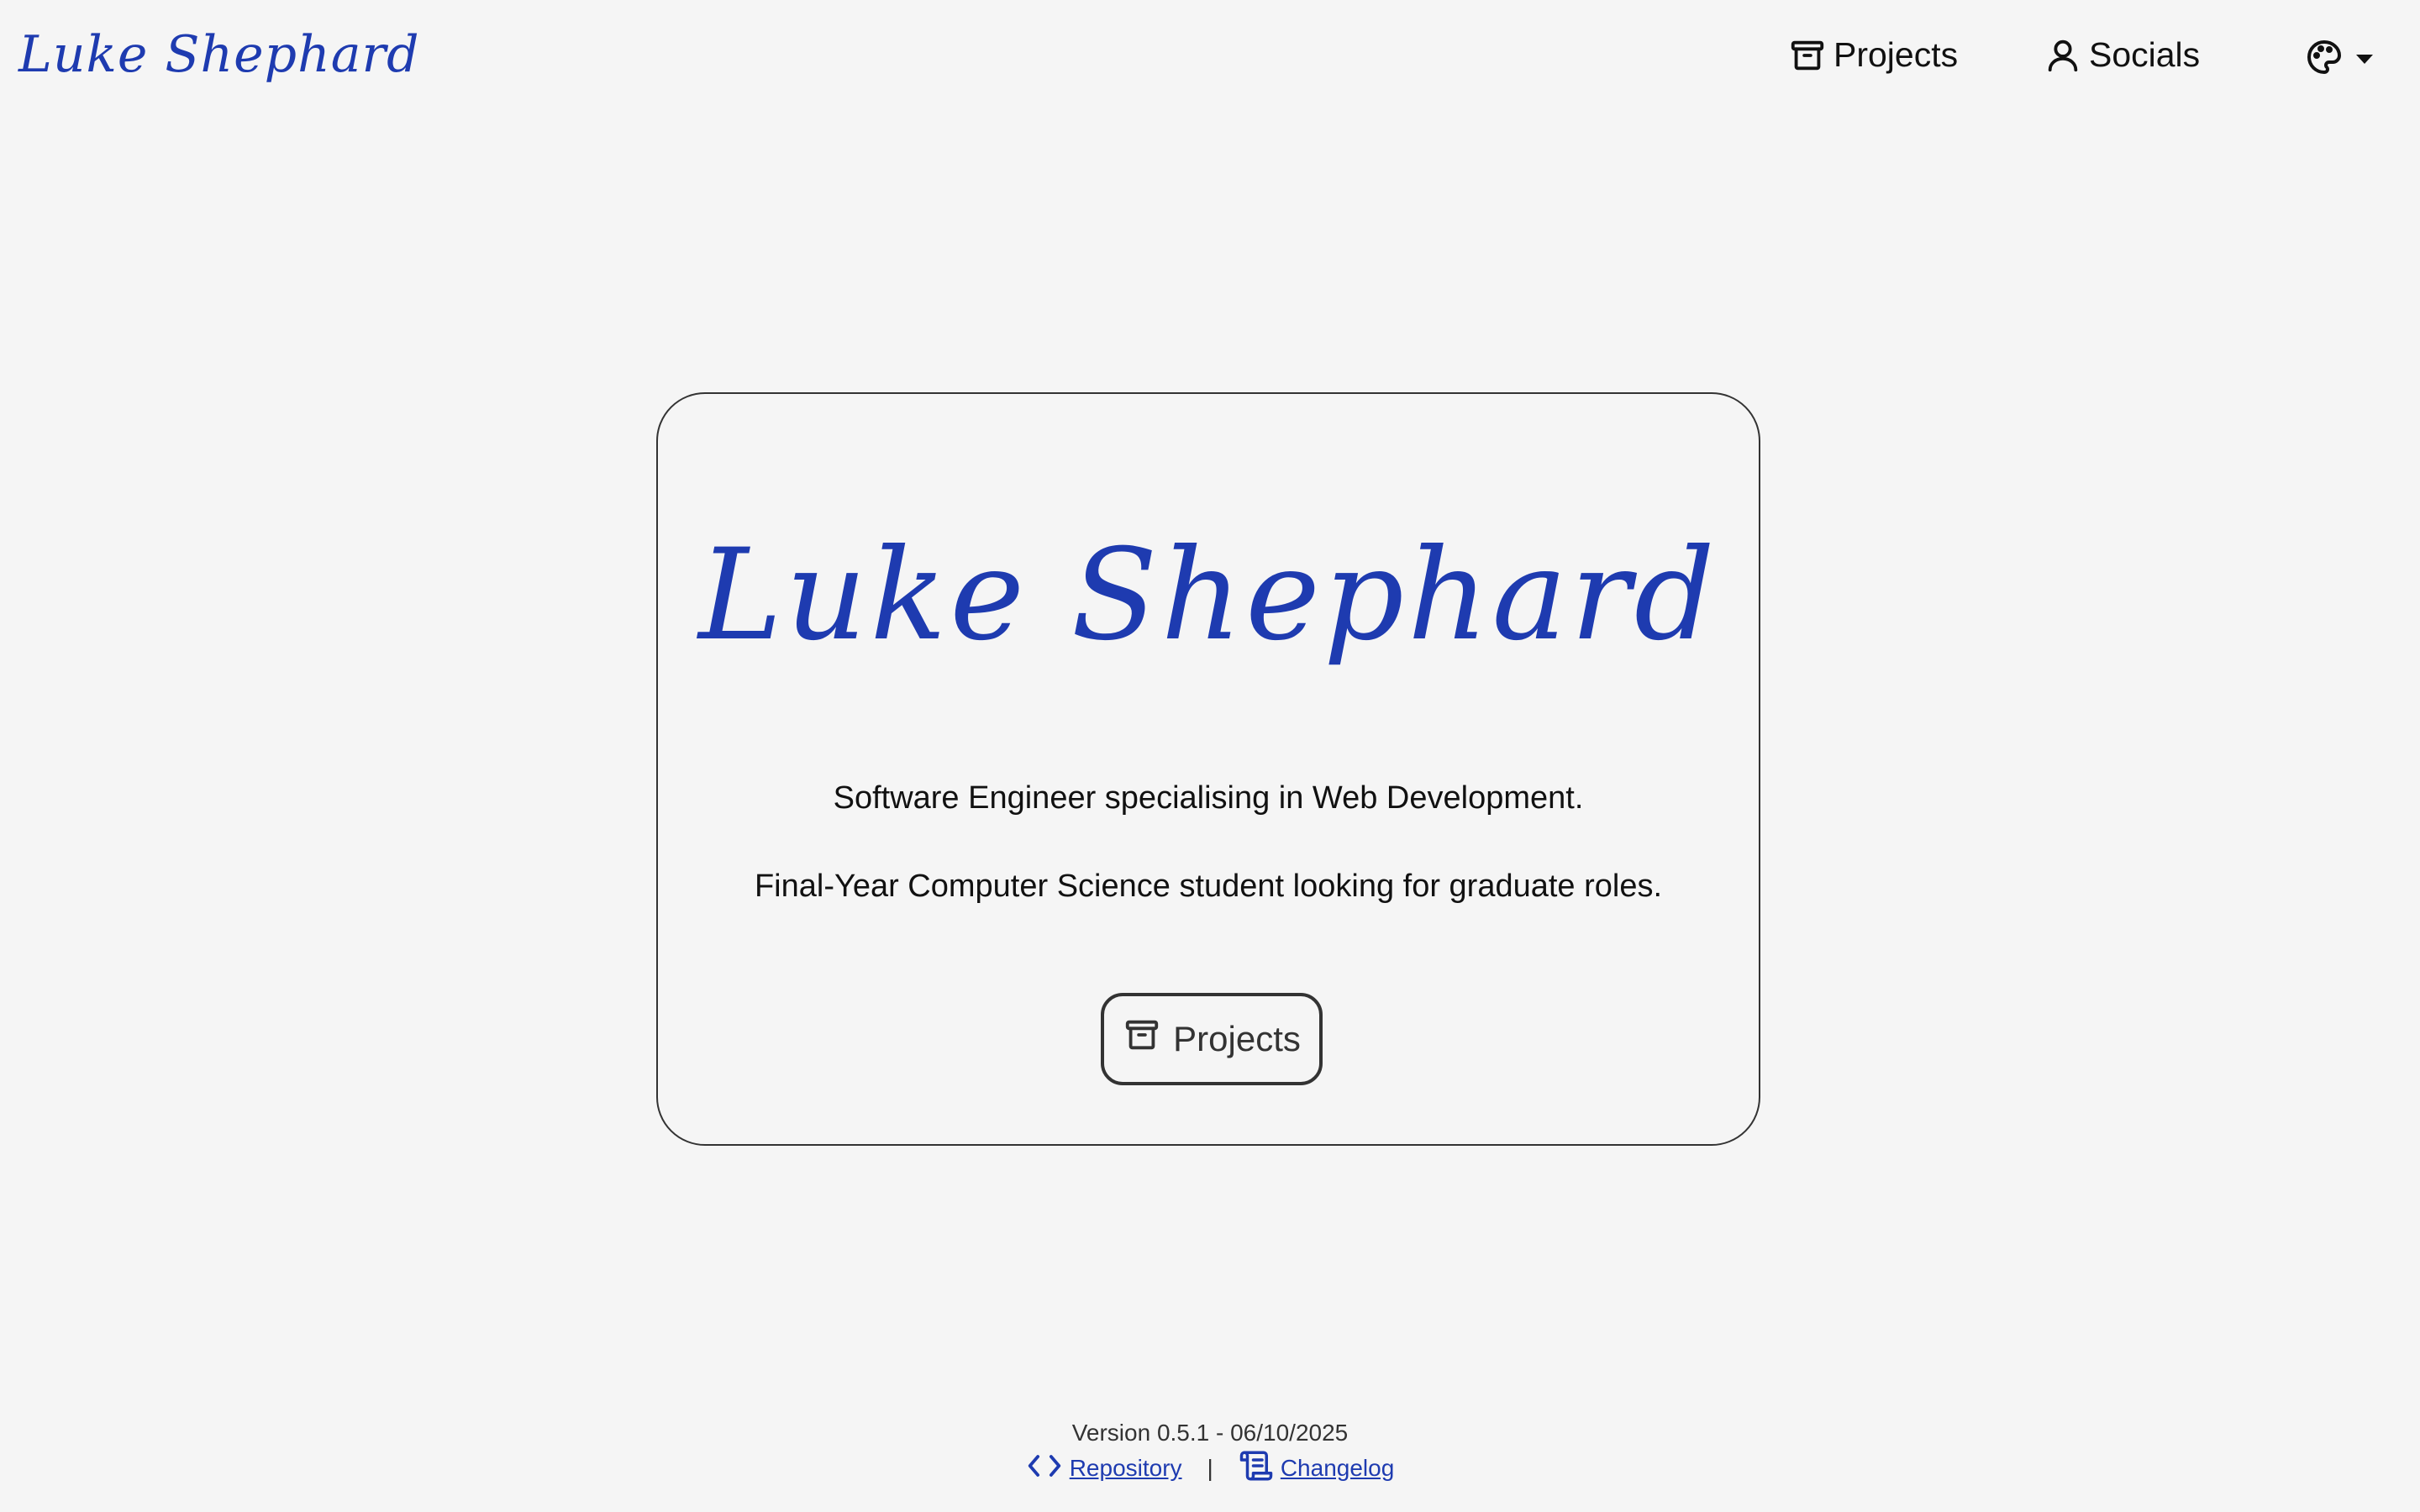  I want to click on changelog-link: Changelog, so click(1316, 1468).